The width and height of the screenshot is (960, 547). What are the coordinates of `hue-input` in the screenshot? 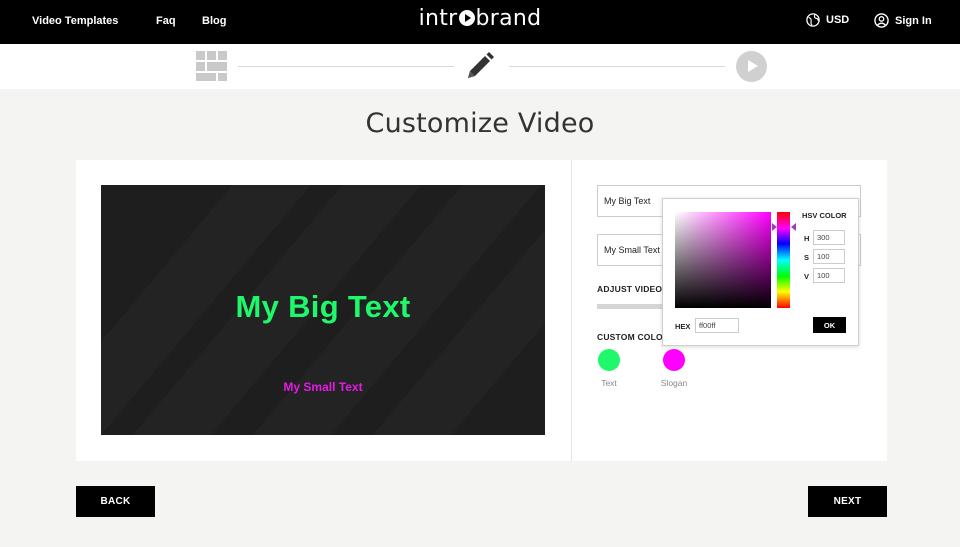 It's located at (829, 237).